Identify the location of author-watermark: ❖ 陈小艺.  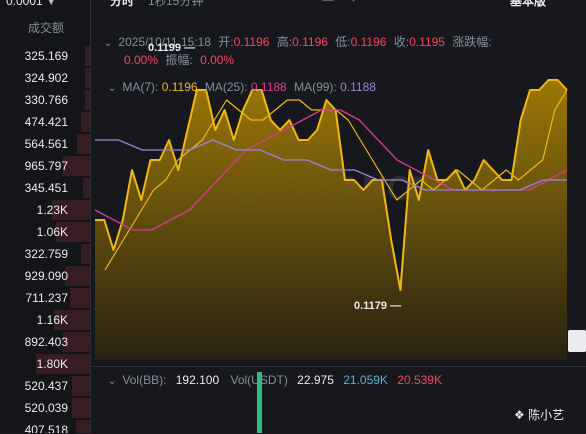
(539, 414).